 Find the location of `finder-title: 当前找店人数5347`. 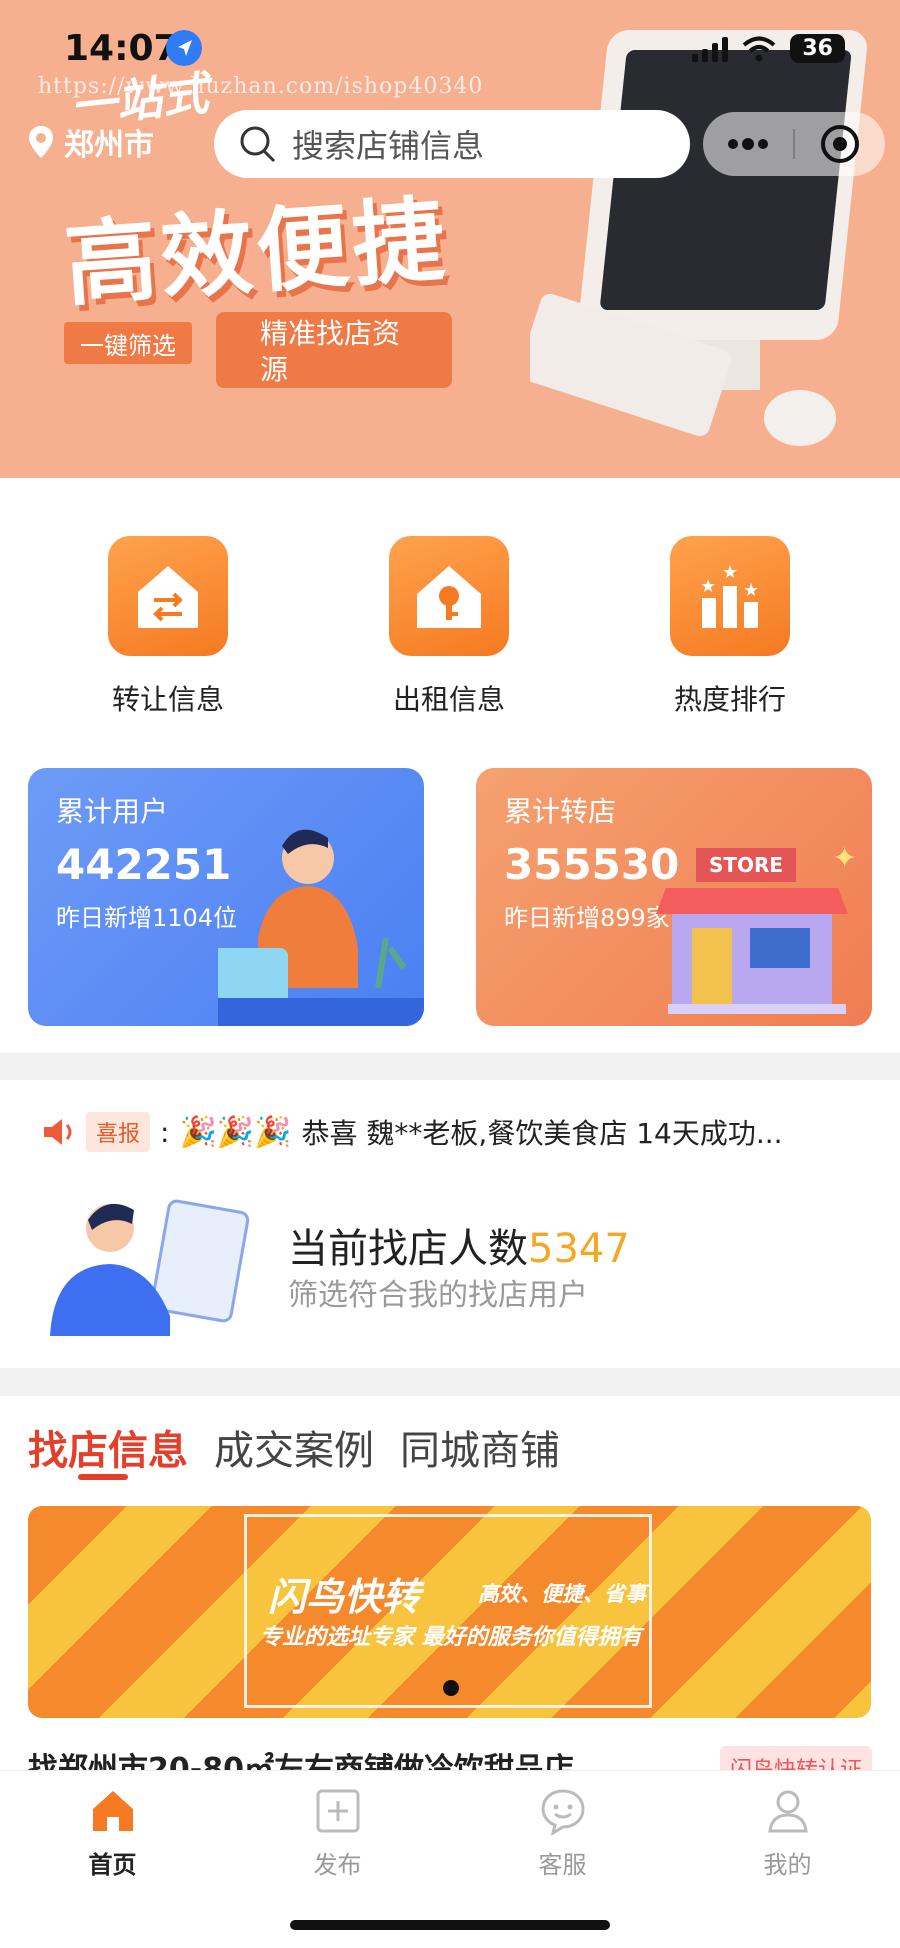

finder-title: 当前找店人数5347 is located at coordinates (459, 1245).